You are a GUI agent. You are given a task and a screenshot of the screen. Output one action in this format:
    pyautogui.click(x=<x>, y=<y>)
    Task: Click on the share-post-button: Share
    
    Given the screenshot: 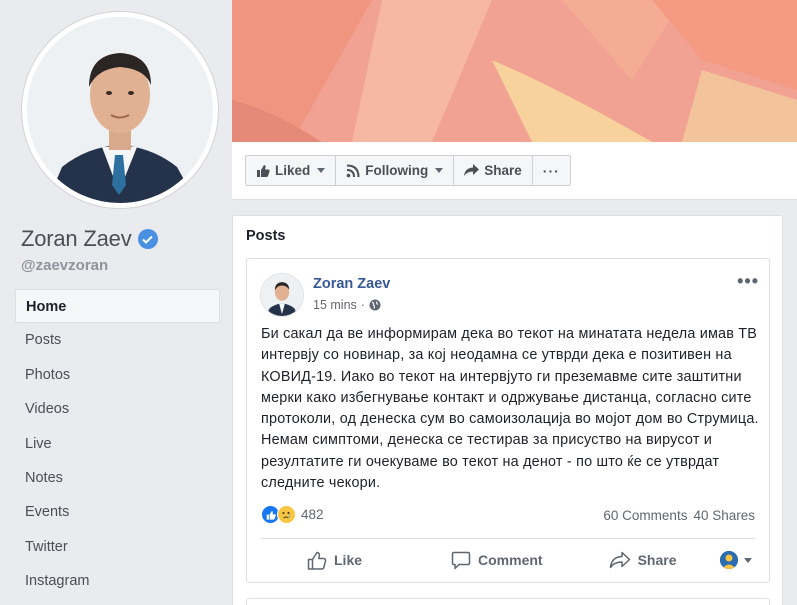 What is the action you would take?
    pyautogui.click(x=643, y=560)
    